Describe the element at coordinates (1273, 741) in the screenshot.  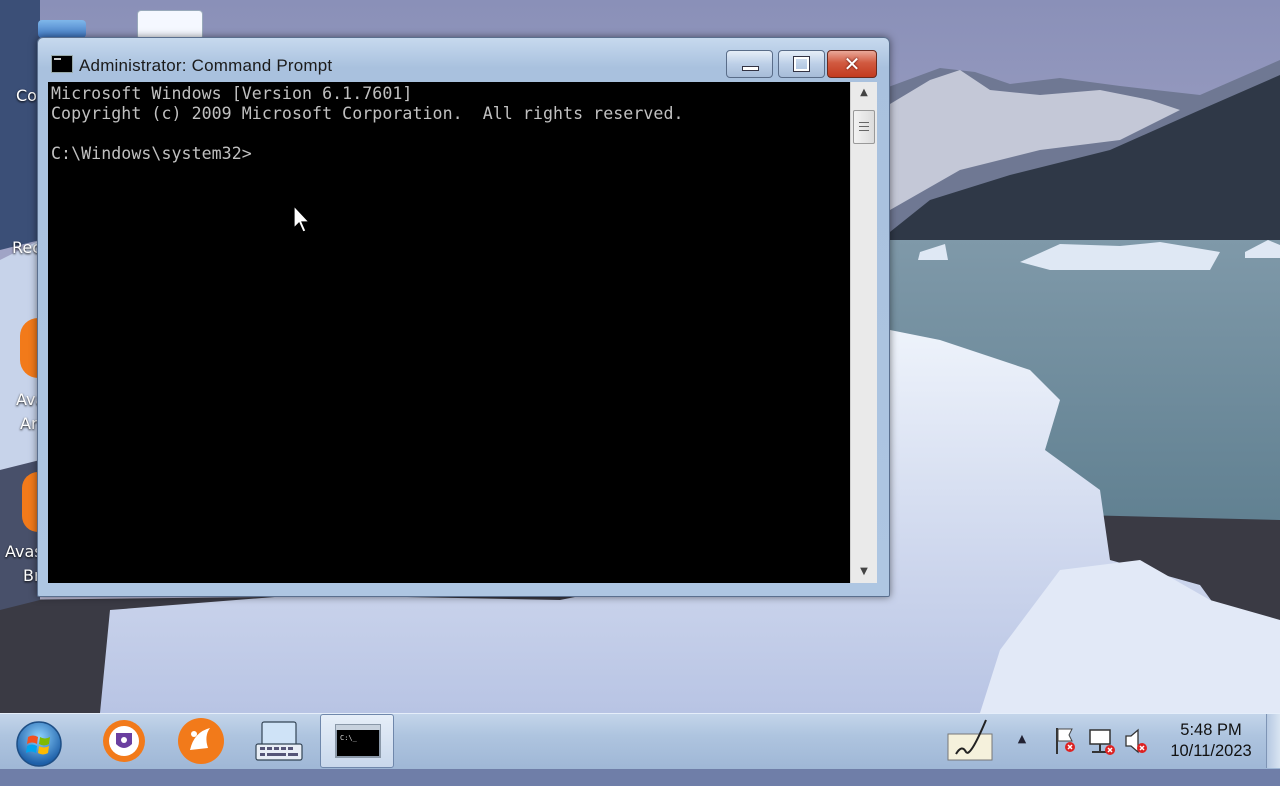
I see `show-desktop-button` at that location.